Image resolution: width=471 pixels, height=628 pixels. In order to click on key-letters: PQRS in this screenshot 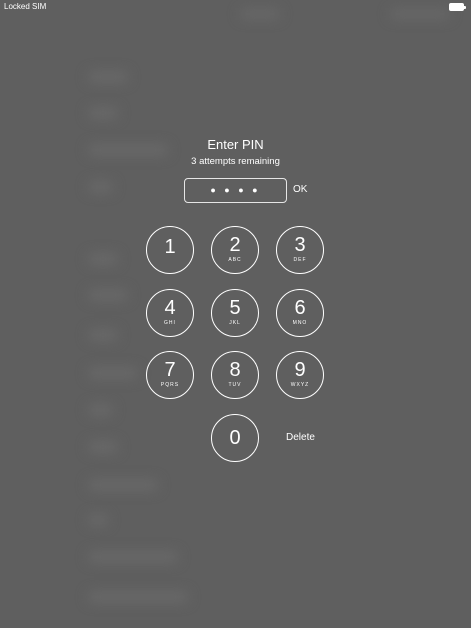, I will do `click(170, 385)`.